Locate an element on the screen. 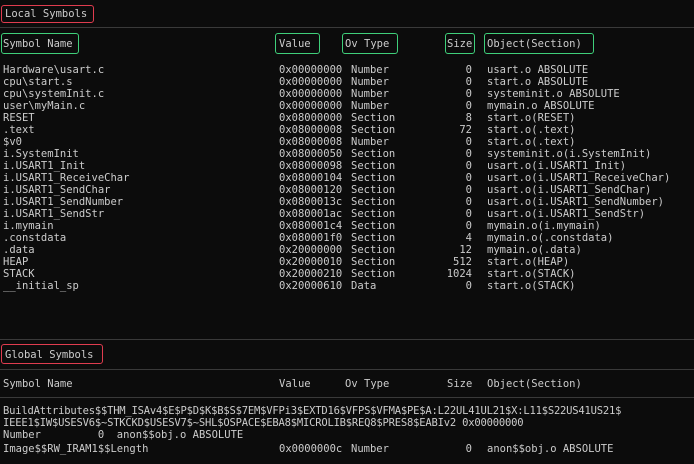  symbol-object: mymain.o(.constdata) is located at coordinates (550, 238).